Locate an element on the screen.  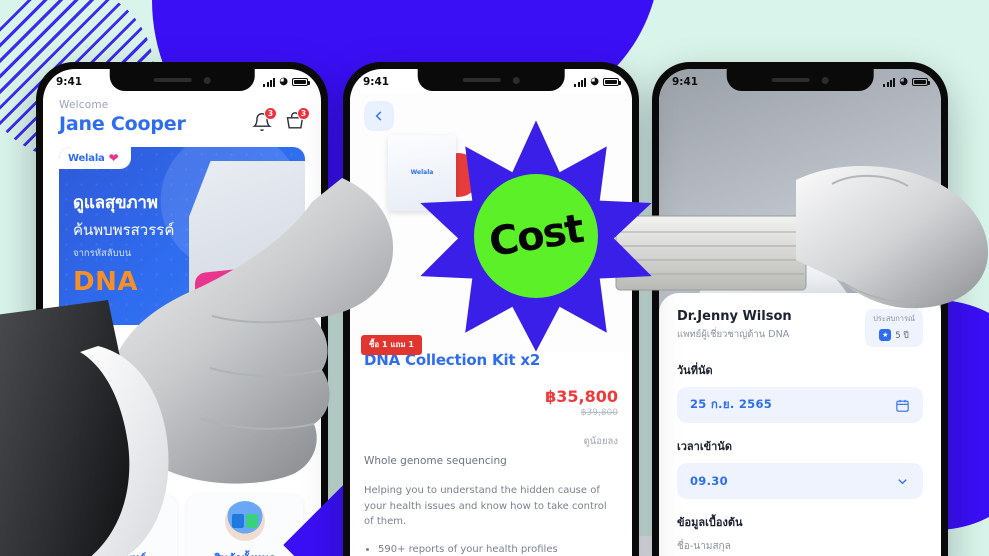
home-header-row: Jane Cooper 3 3 is located at coordinates (184, 121).